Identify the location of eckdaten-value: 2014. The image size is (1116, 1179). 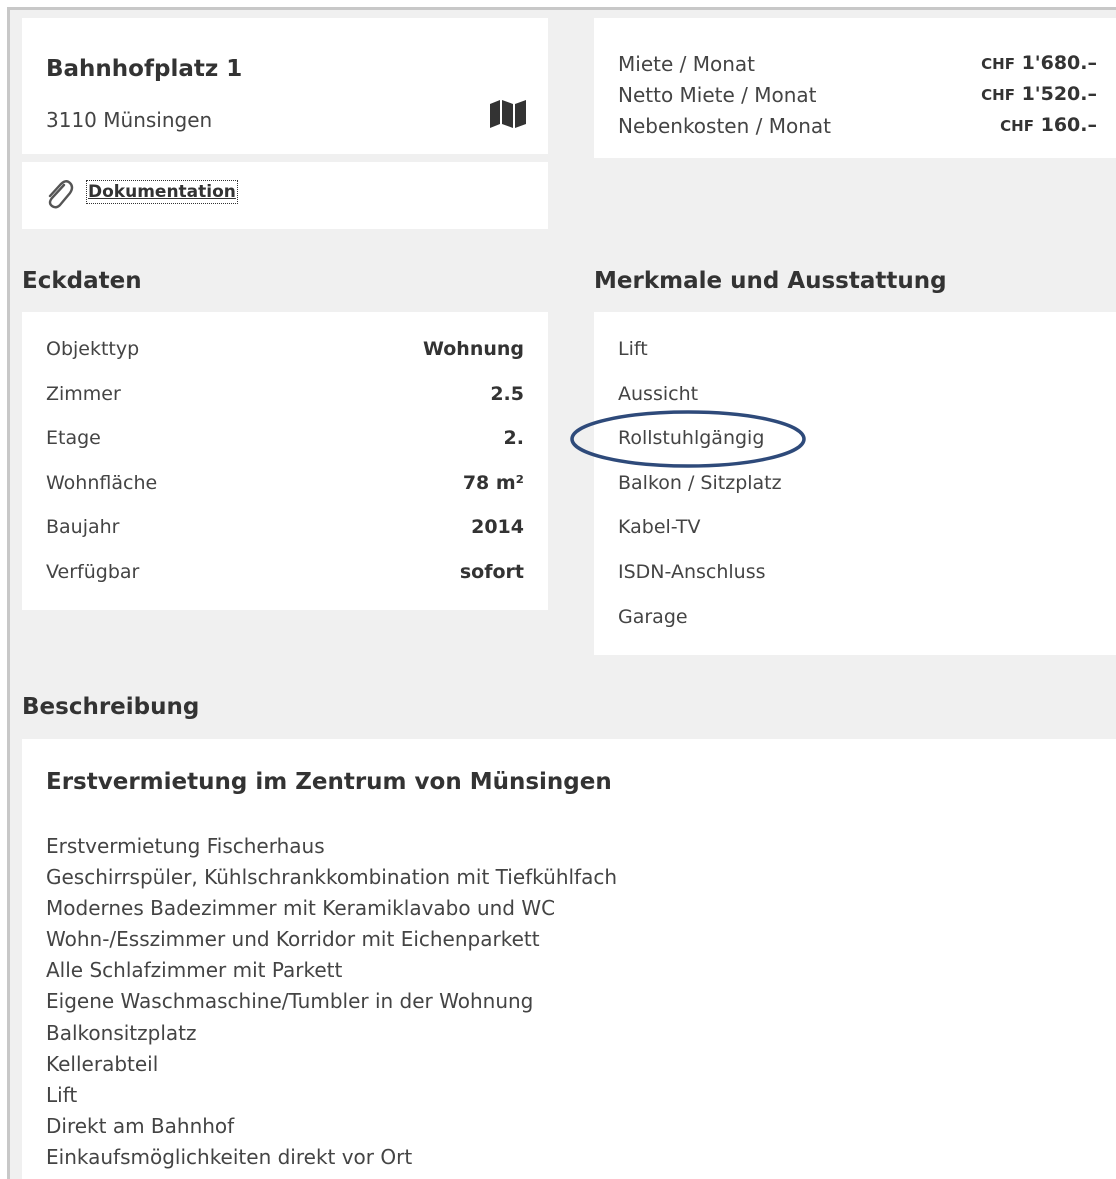
(497, 527).